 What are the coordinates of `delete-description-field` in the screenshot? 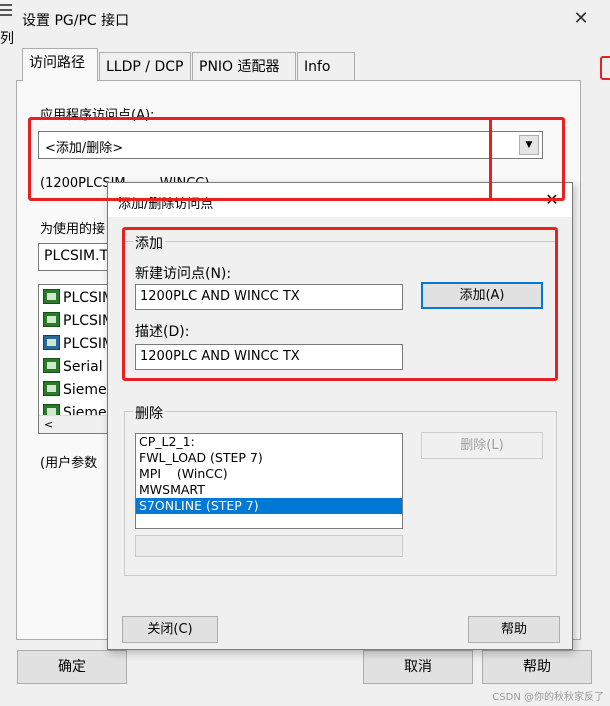 It's located at (269, 546).